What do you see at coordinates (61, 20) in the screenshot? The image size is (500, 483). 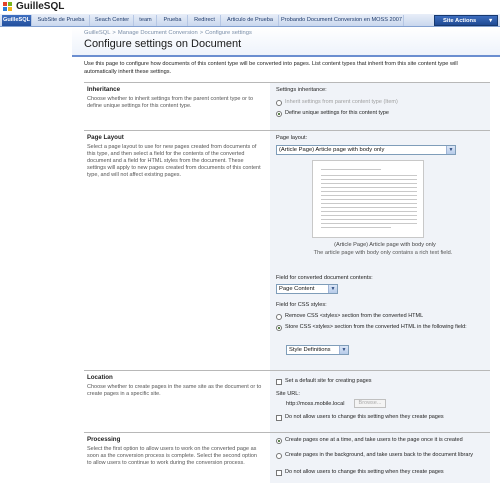 I see `tab-subsite-de-prueba: SubSite de Prueba` at bounding box center [61, 20].